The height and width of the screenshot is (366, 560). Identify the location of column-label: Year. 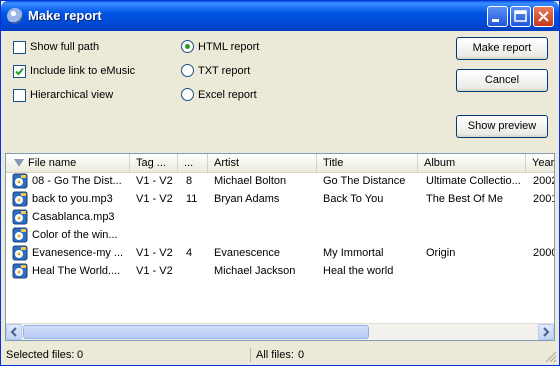
(543, 163).